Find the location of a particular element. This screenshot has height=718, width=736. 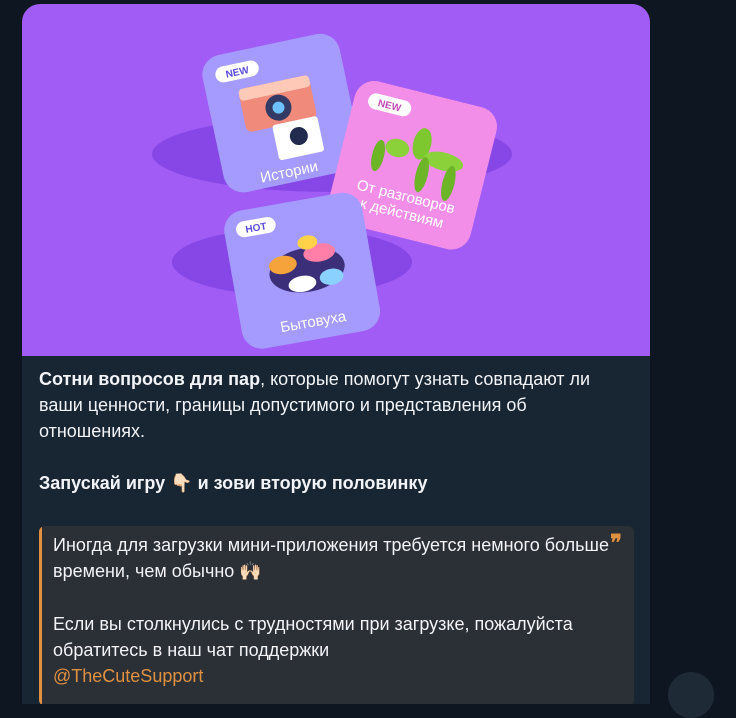

caption-bold-lead: Сотни вопросов для пар is located at coordinates (150, 379).